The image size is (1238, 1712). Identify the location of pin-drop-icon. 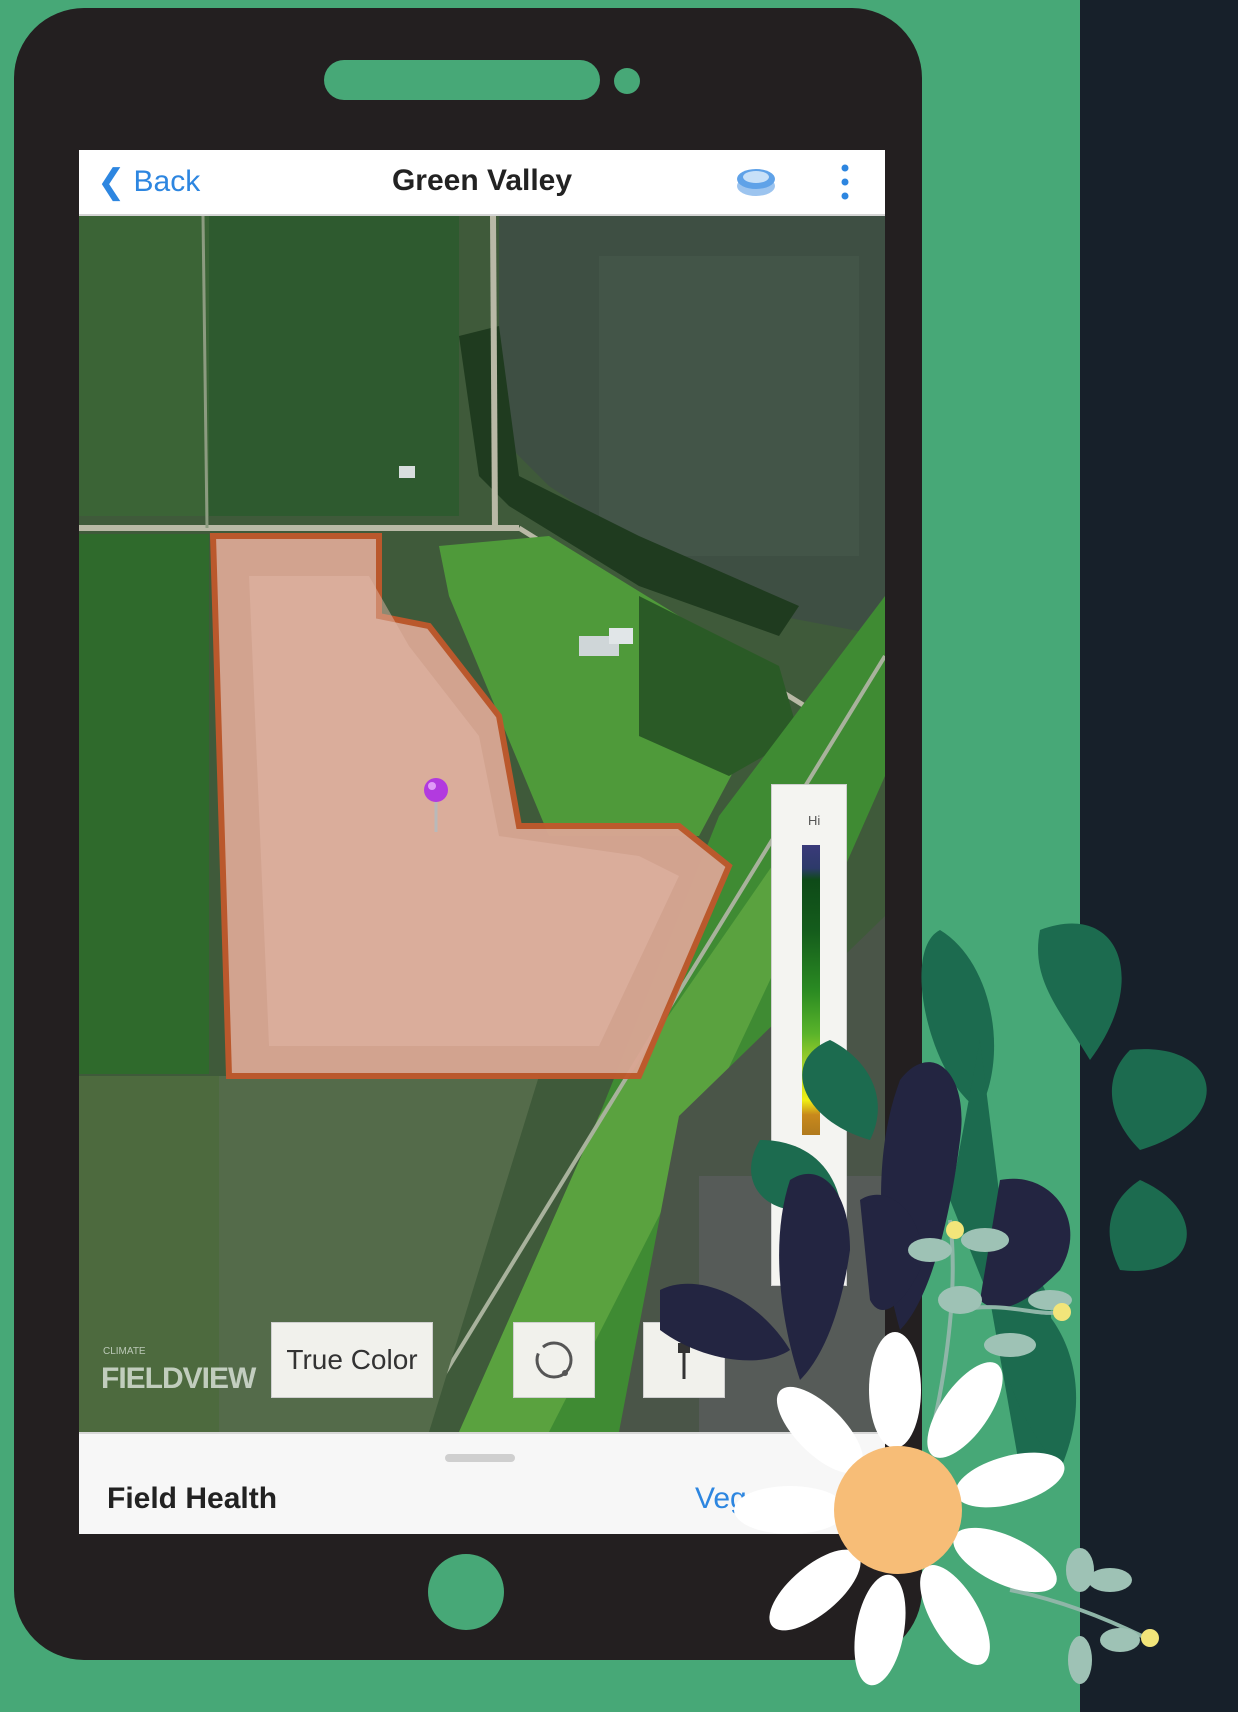
(684, 1361).